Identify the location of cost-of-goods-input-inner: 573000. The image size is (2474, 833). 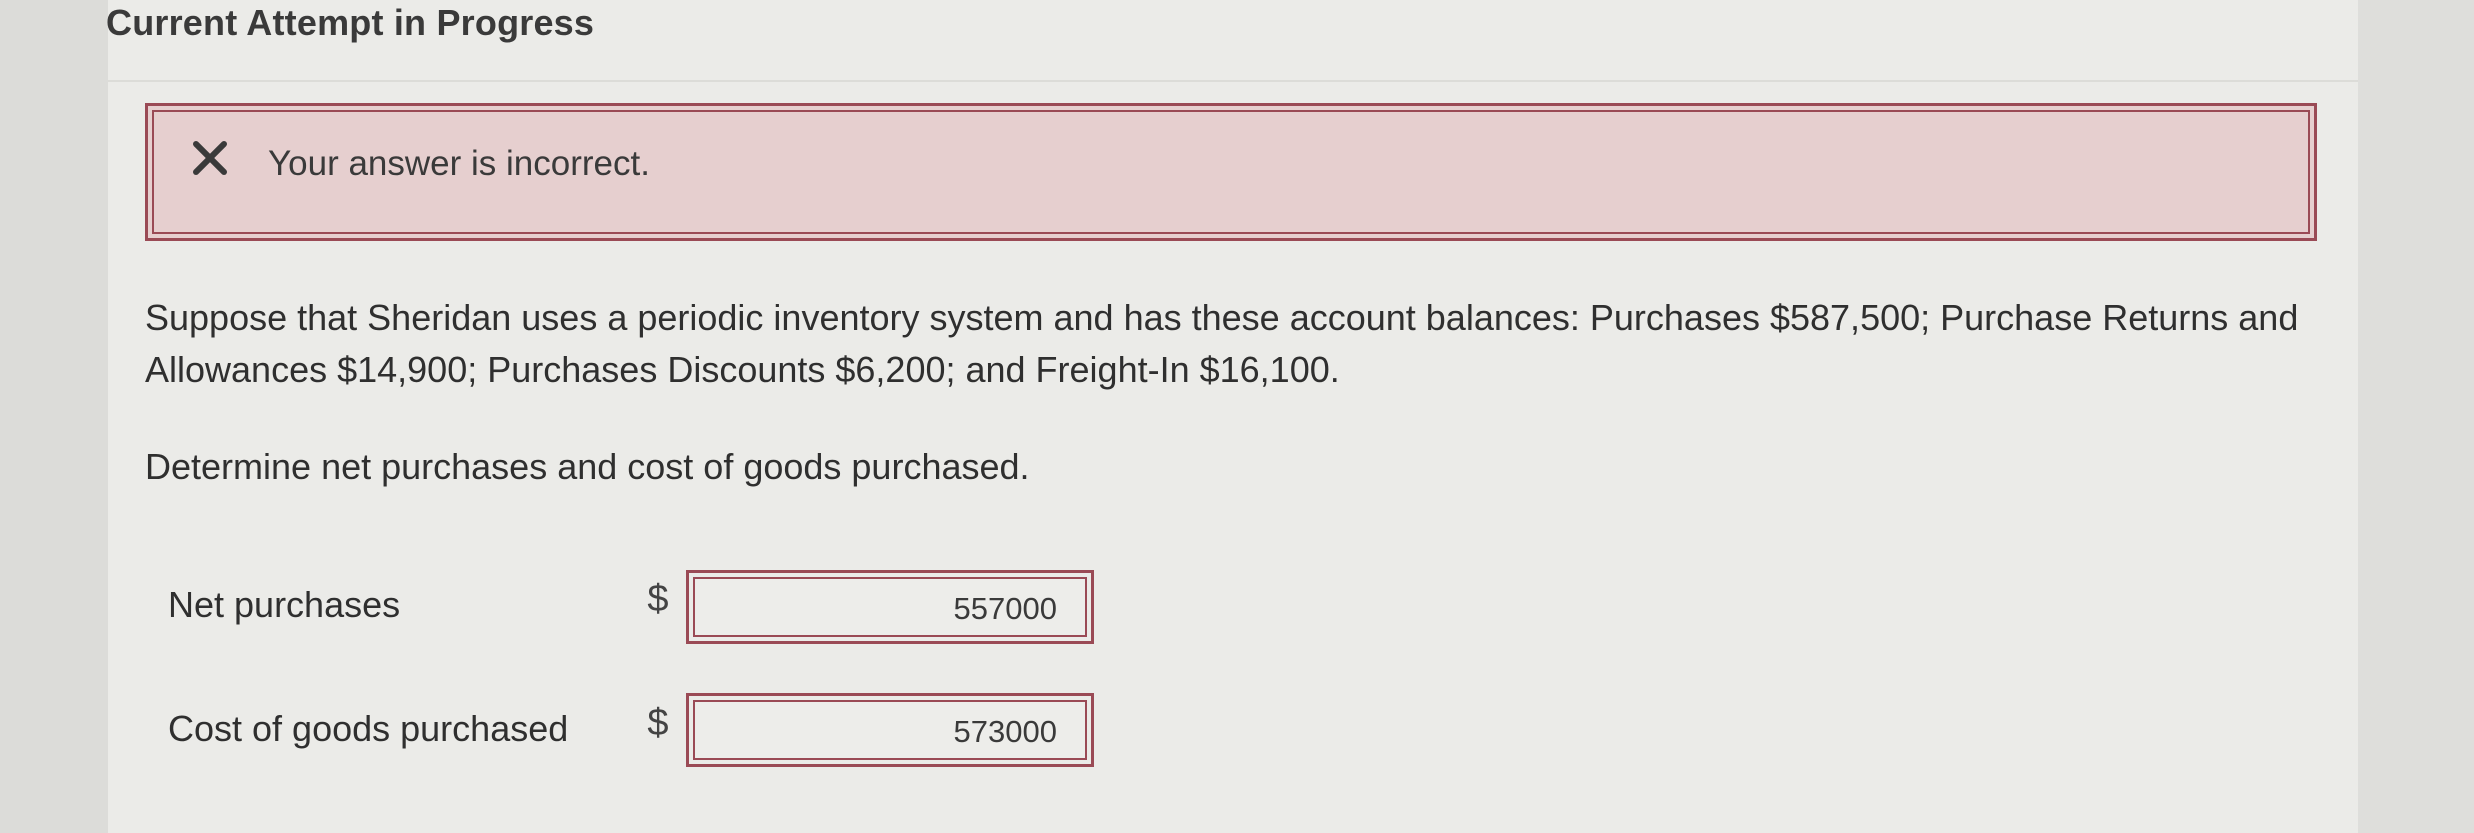
(890, 730).